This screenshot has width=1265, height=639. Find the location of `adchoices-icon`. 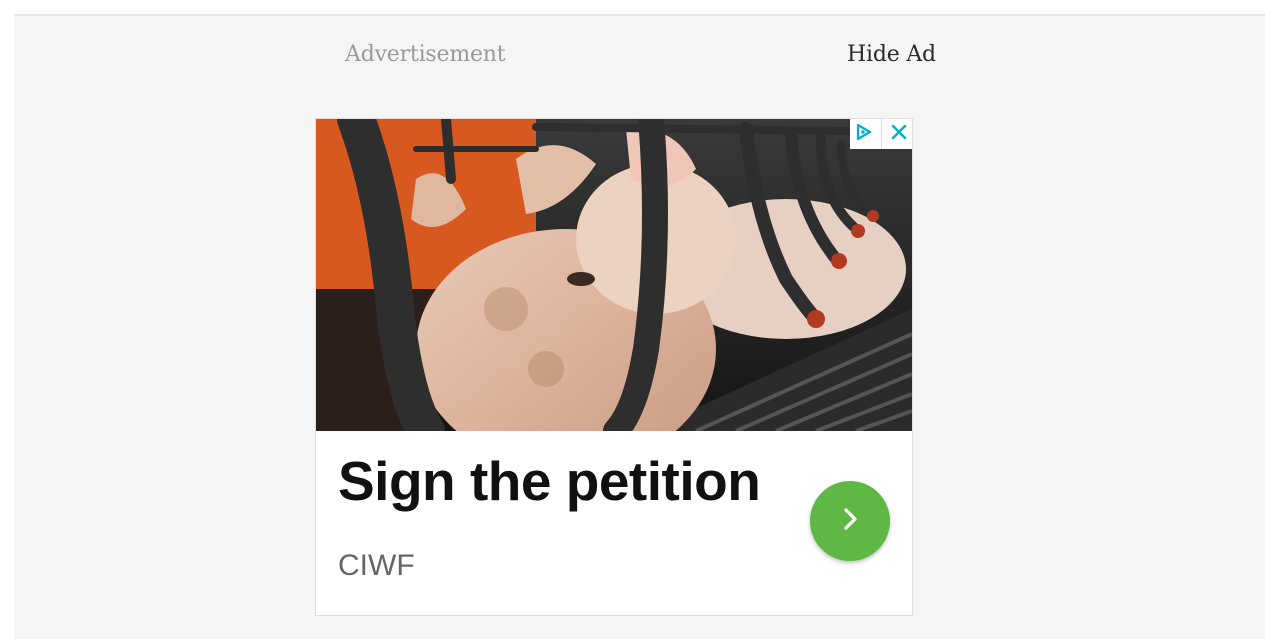

adchoices-icon is located at coordinates (864, 134).